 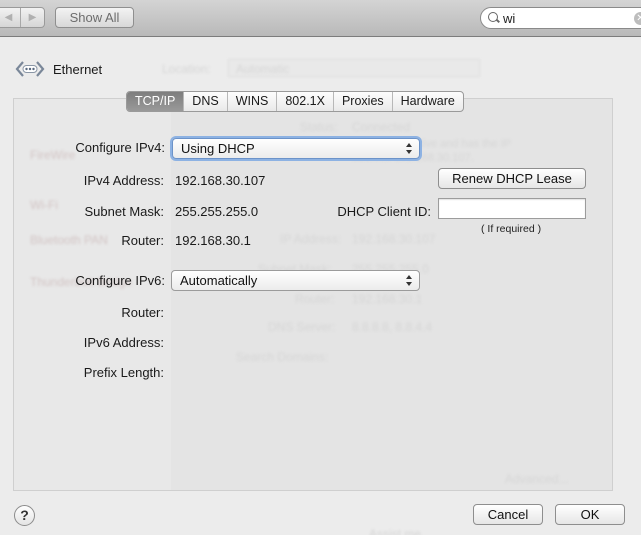 I want to click on window-toolbar: ◀ ▶ Show All ✕, so click(x=320, y=18).